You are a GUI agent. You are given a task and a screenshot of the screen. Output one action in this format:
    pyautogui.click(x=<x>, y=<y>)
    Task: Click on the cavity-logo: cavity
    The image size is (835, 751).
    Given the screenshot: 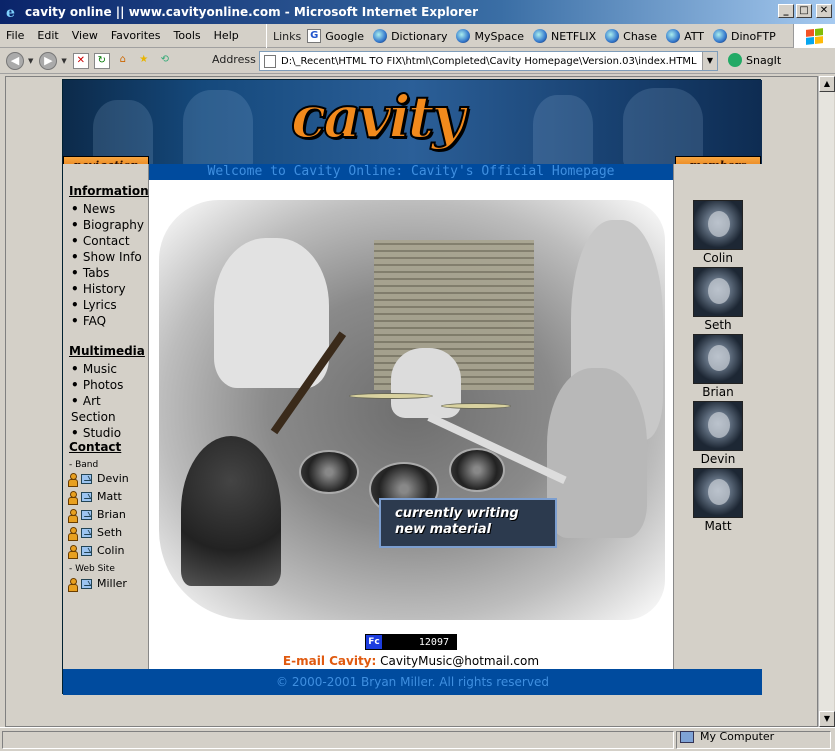 What is the action you would take?
    pyautogui.click(x=378, y=117)
    